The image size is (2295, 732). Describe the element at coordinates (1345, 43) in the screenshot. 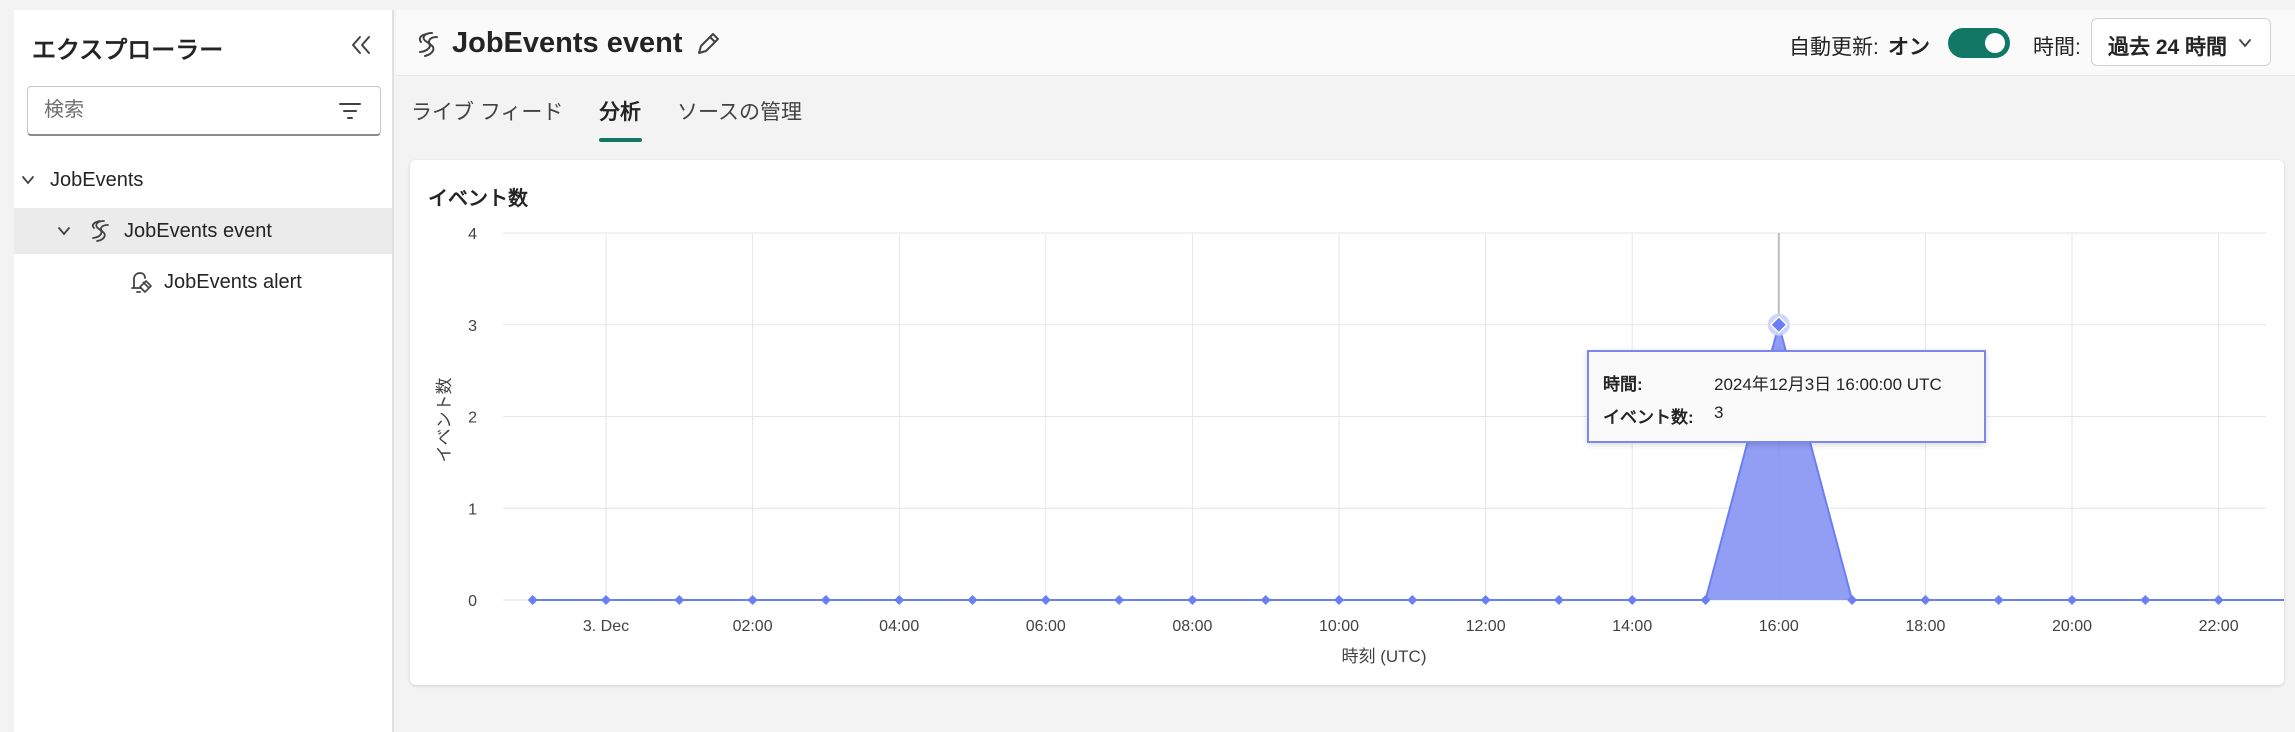

I see `page-header: JobEvents event 自動更新: オン 時間: 過去 24 時間` at that location.